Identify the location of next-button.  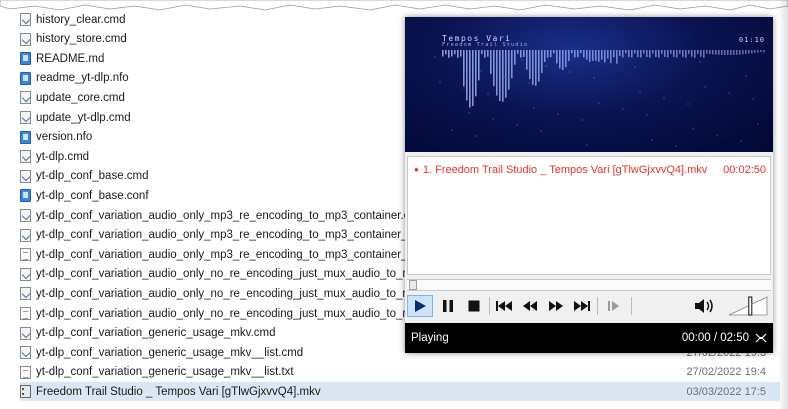
(582, 306).